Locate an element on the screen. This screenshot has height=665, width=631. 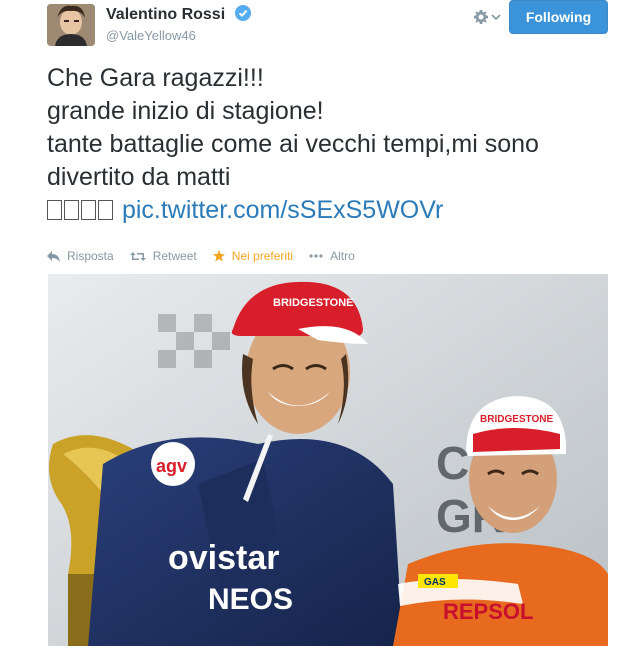
avatar is located at coordinates (71, 25).